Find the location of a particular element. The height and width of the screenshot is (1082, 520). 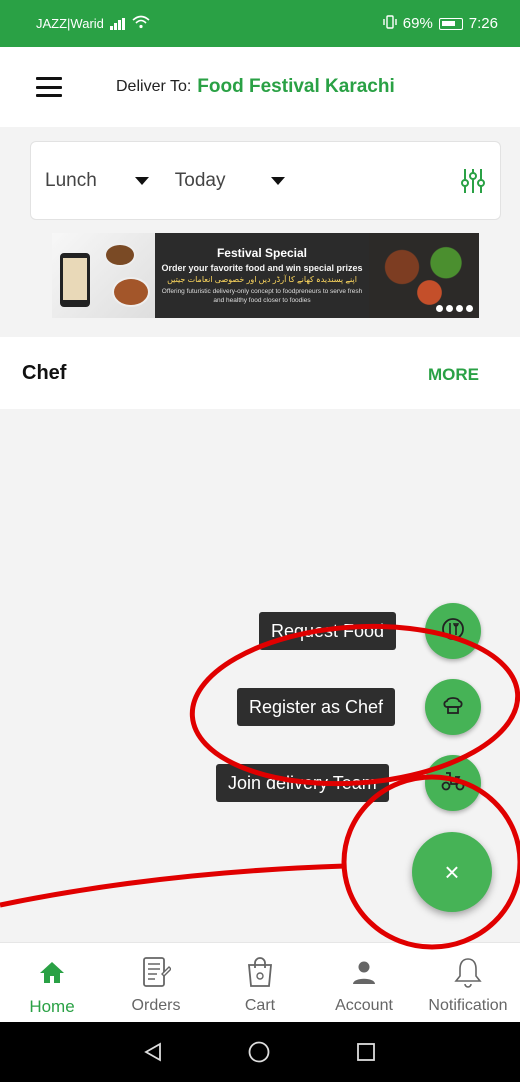

chef-section-title: Chef is located at coordinates (44, 373).